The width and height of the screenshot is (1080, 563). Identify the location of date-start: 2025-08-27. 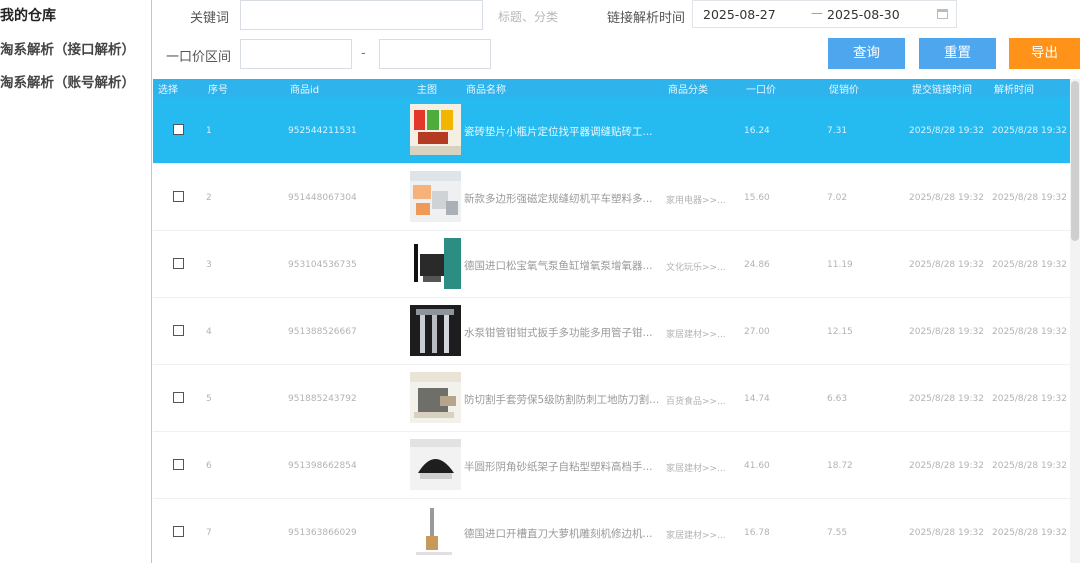
(739, 14).